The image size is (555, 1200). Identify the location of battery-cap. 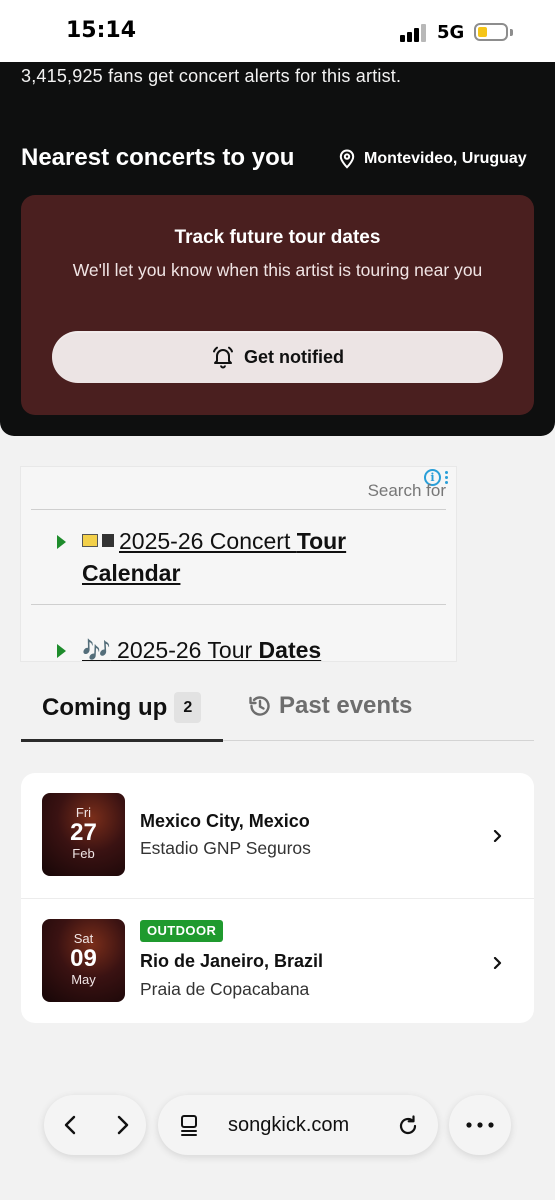
(511, 32).